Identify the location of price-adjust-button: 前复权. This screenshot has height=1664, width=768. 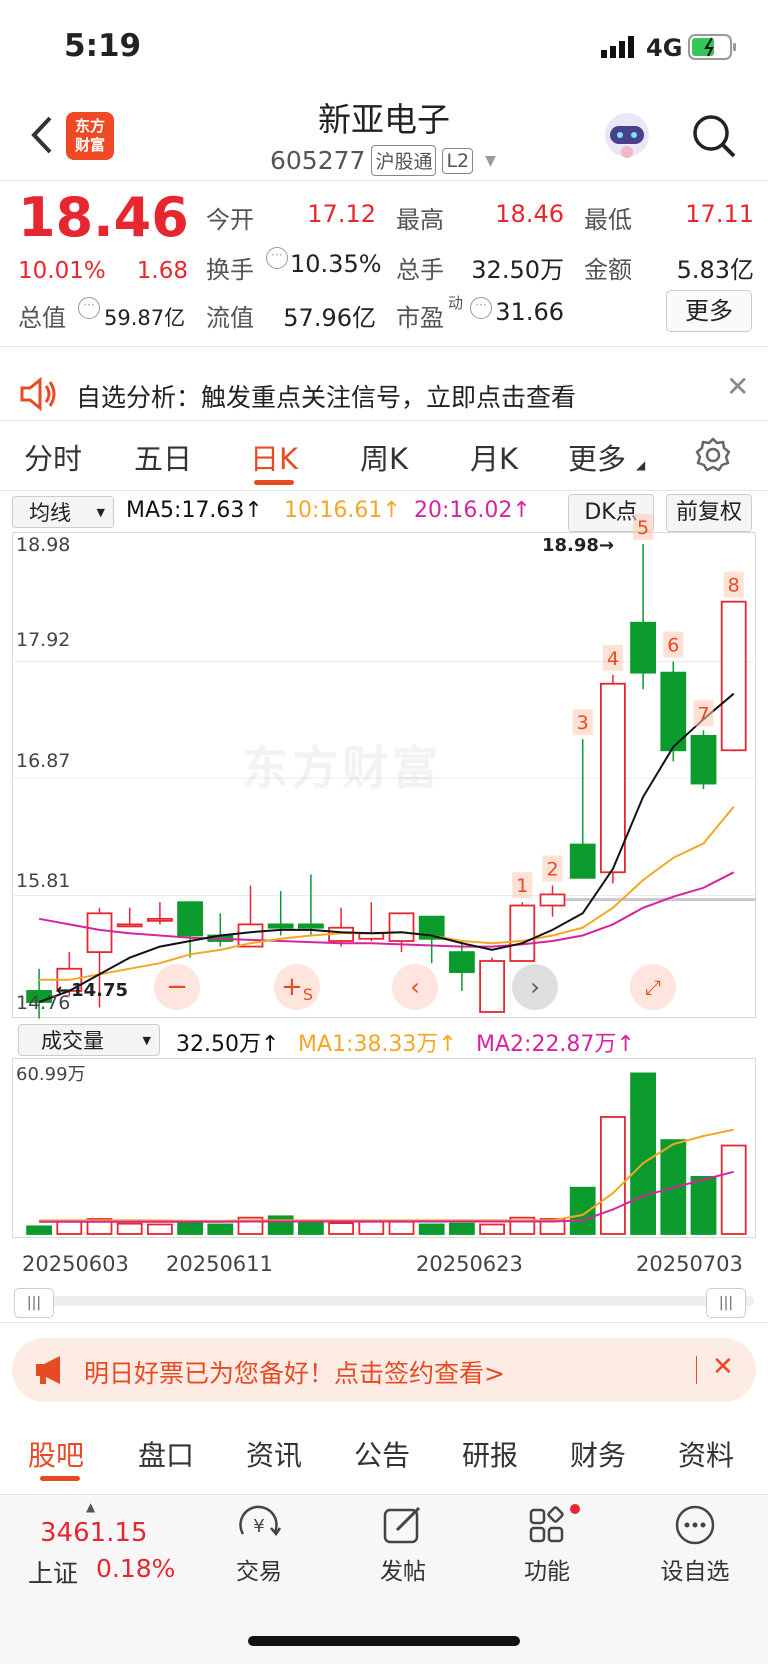
(709, 513).